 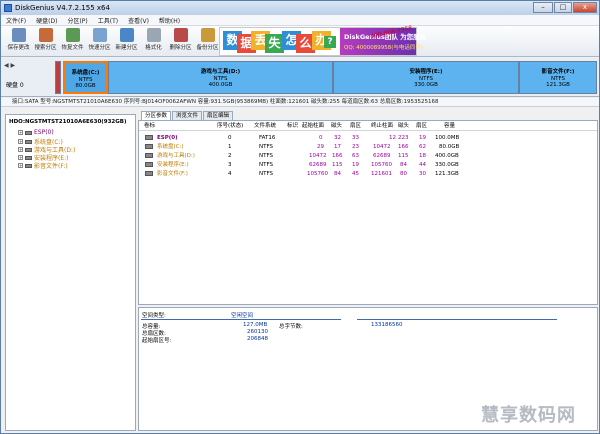 I want to click on table-row: ESP(0) 0 FAT16 0 32 33 12 223 19 100.0MB, so click(x=368, y=137).